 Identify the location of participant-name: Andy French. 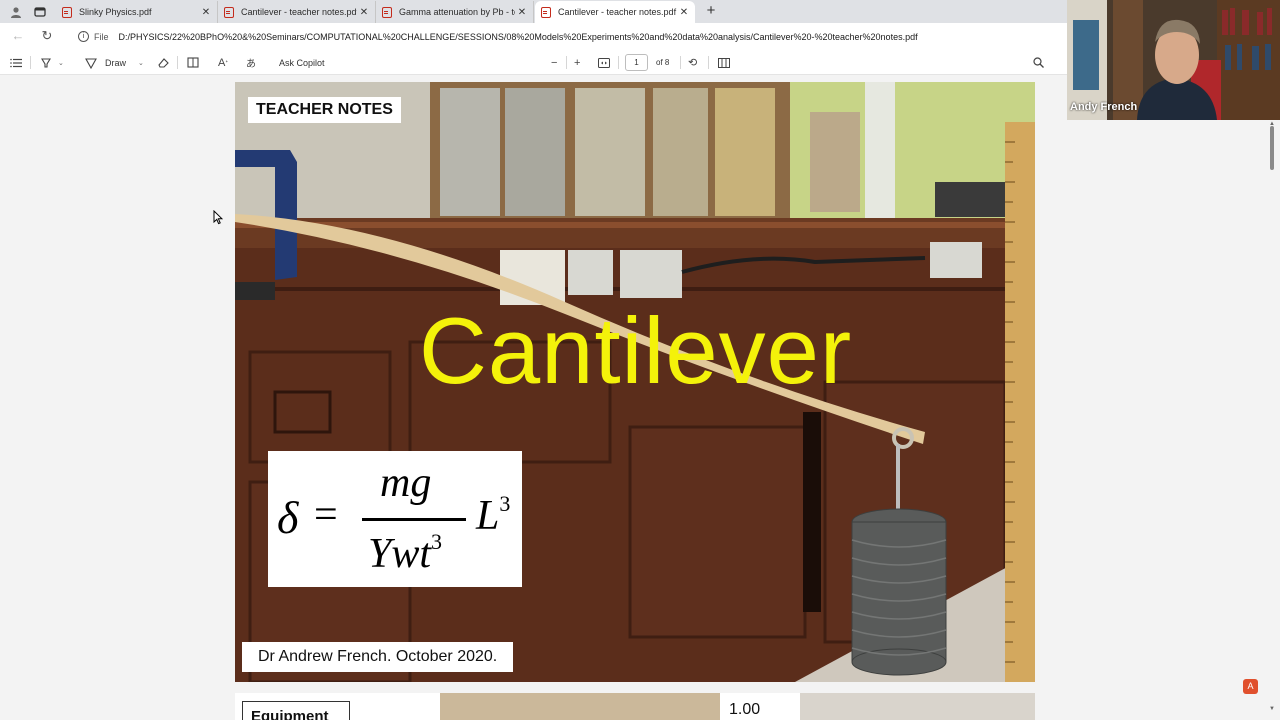
(1104, 107).